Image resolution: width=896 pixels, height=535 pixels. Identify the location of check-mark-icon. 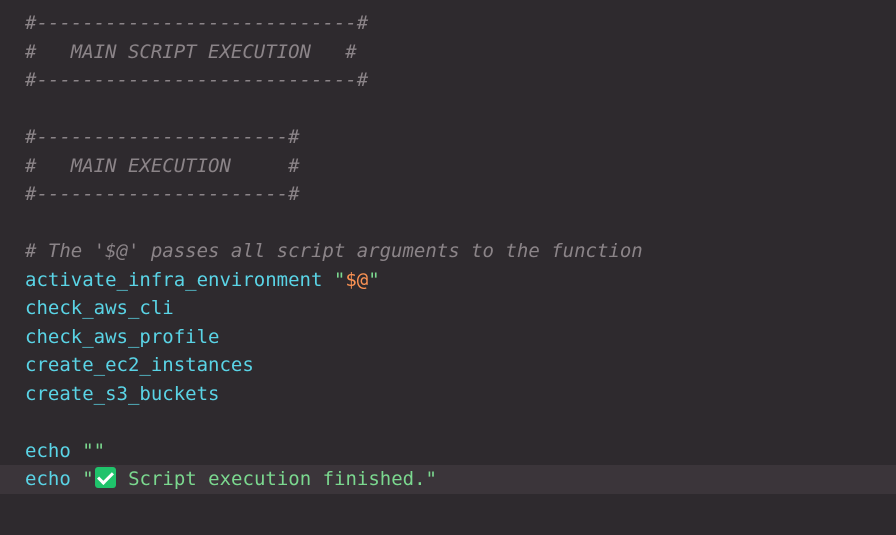
(105, 477).